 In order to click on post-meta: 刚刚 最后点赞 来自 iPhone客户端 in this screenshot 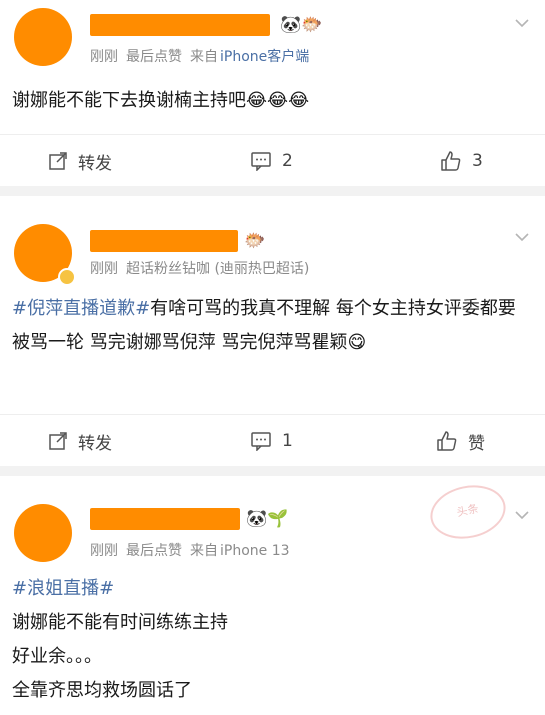, I will do `click(203, 56)`.